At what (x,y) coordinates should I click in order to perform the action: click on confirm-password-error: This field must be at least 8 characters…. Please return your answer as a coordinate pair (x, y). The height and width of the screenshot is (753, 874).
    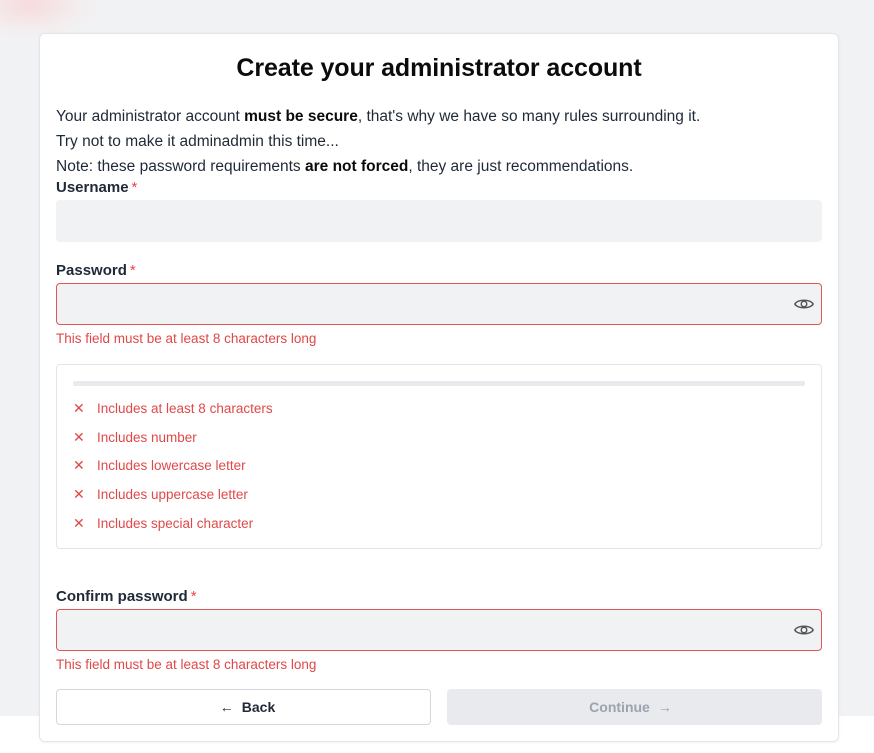
    Looking at the image, I should click on (186, 664).